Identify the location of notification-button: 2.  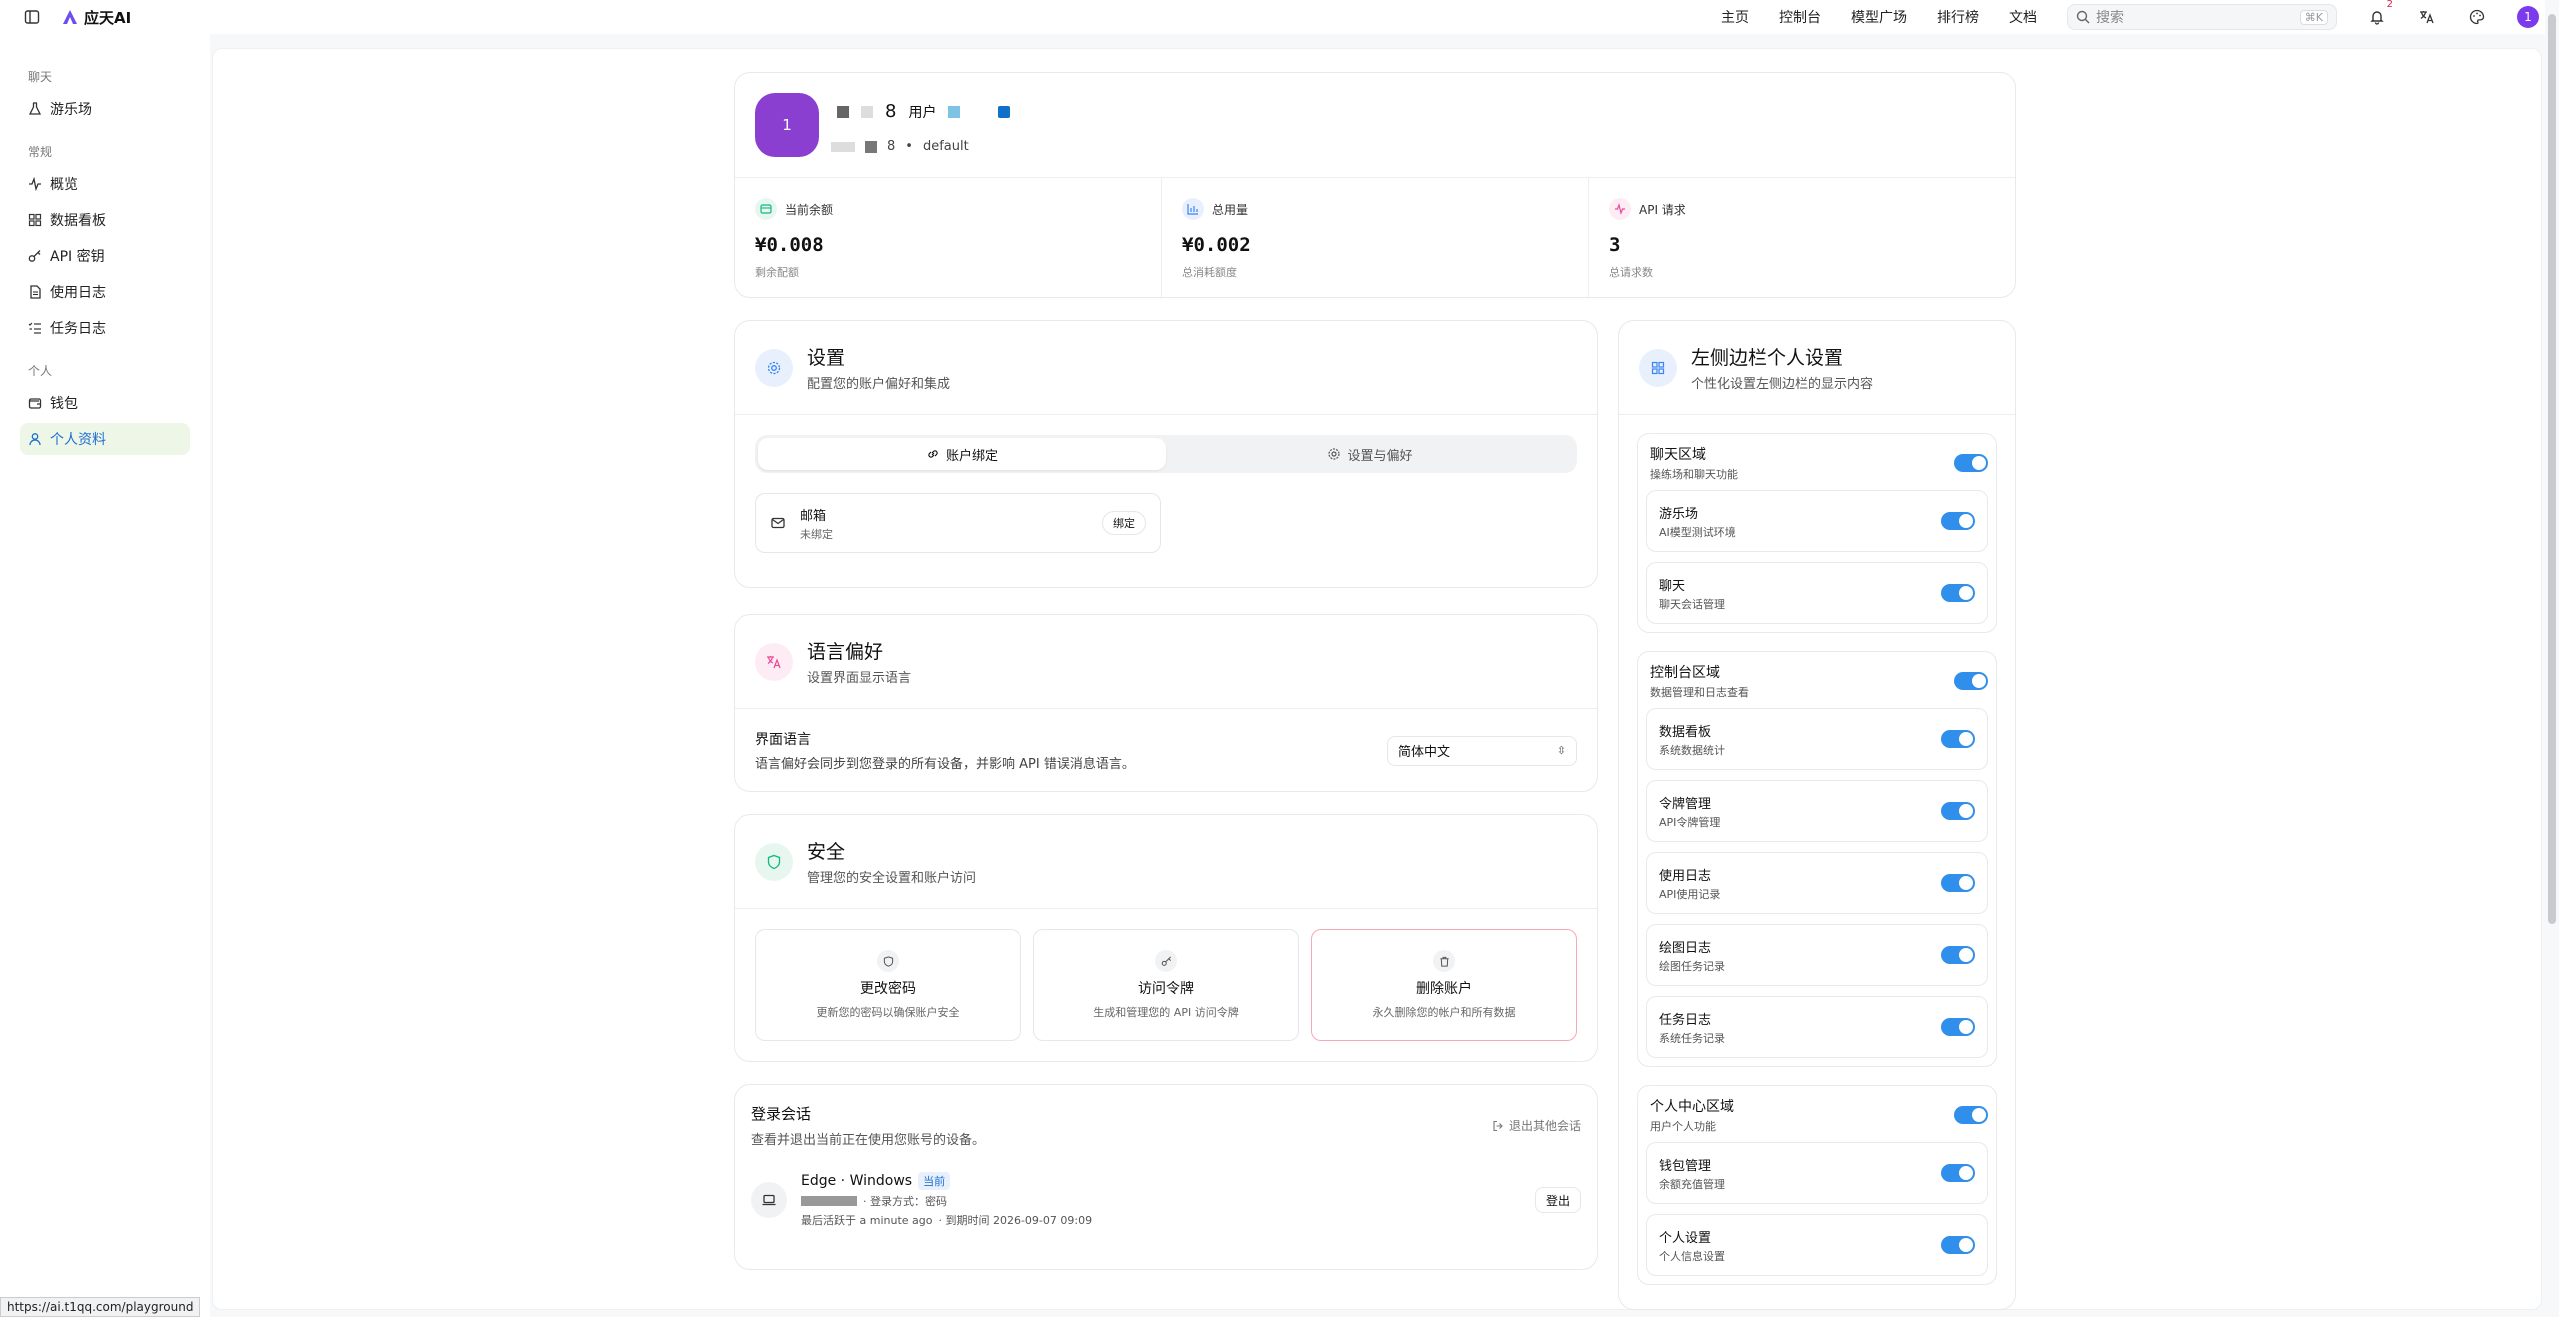
(2380, 13).